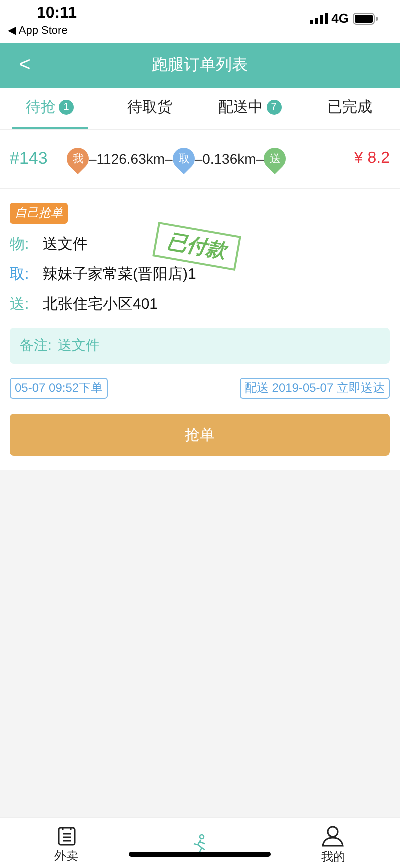  I want to click on signal-icon, so click(319, 18).